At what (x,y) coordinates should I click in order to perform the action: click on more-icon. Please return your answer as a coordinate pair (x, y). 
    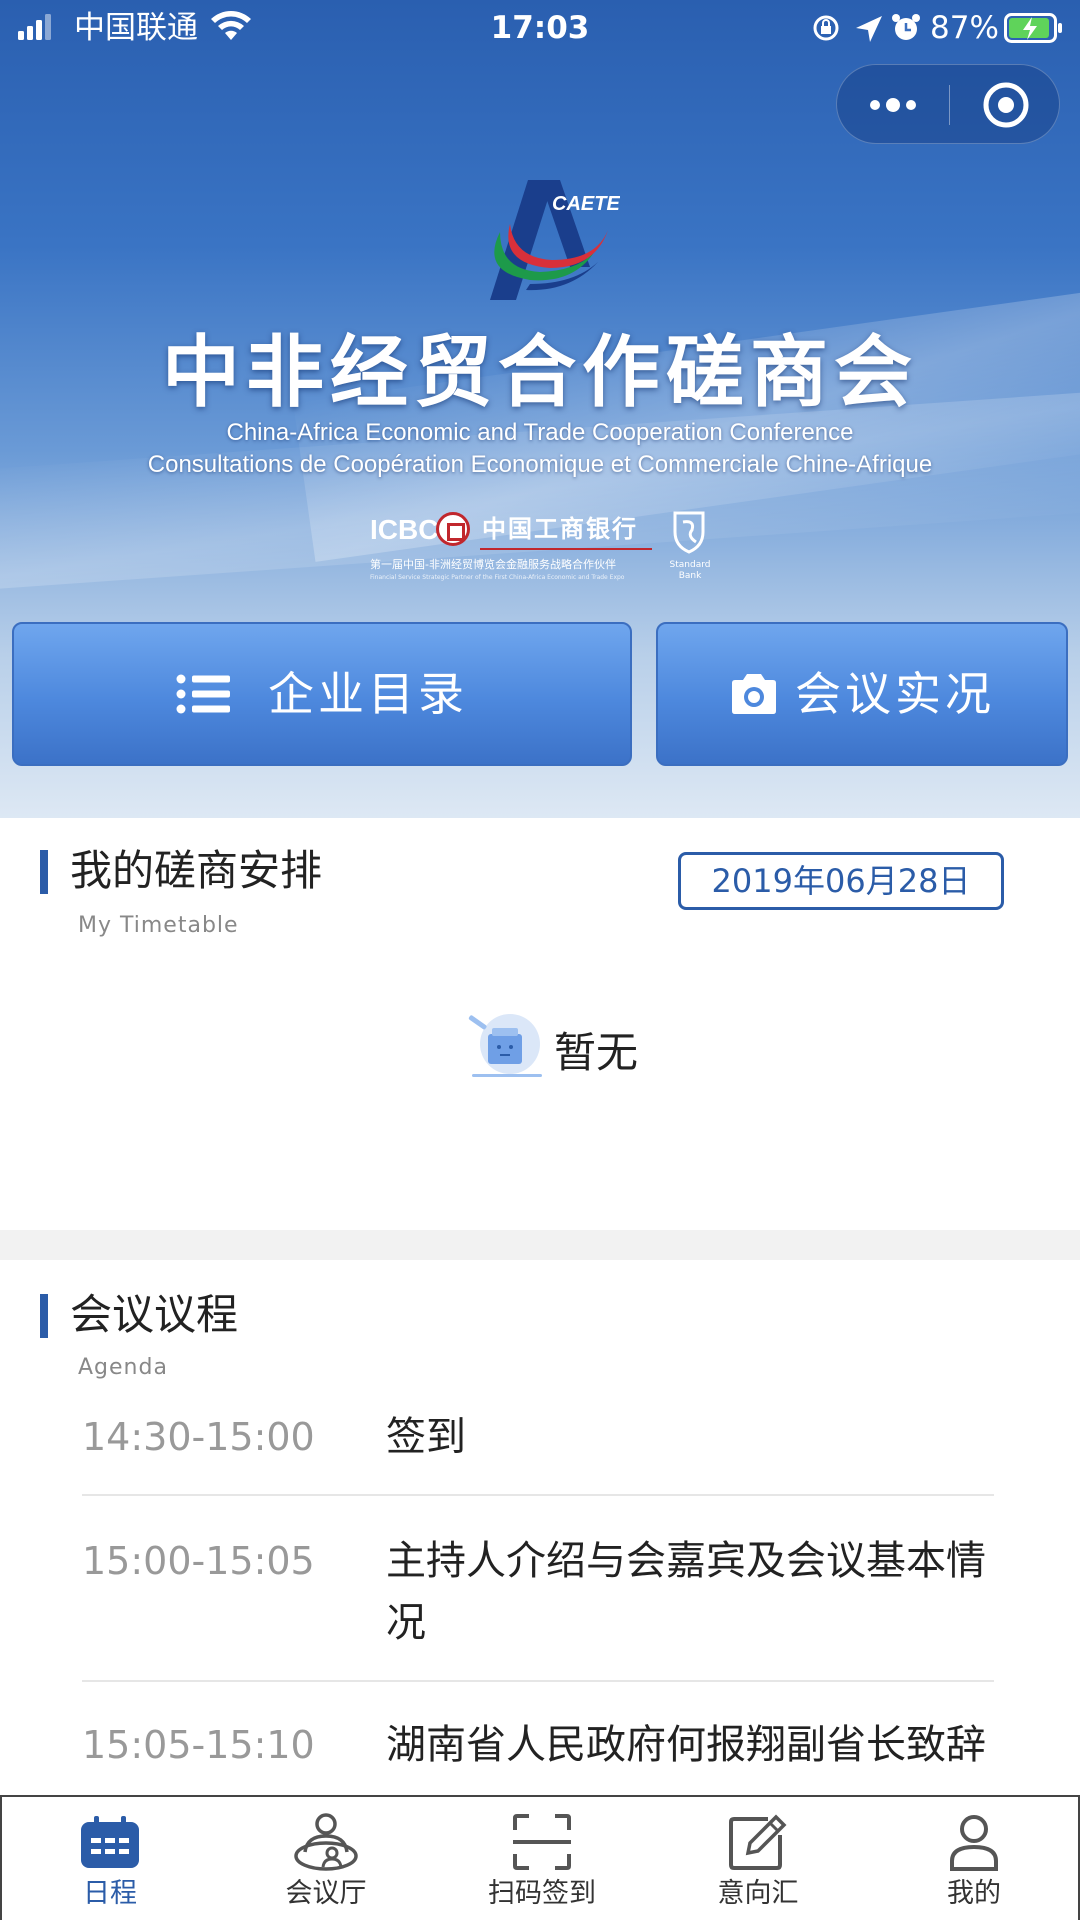
    Looking at the image, I should click on (893, 105).